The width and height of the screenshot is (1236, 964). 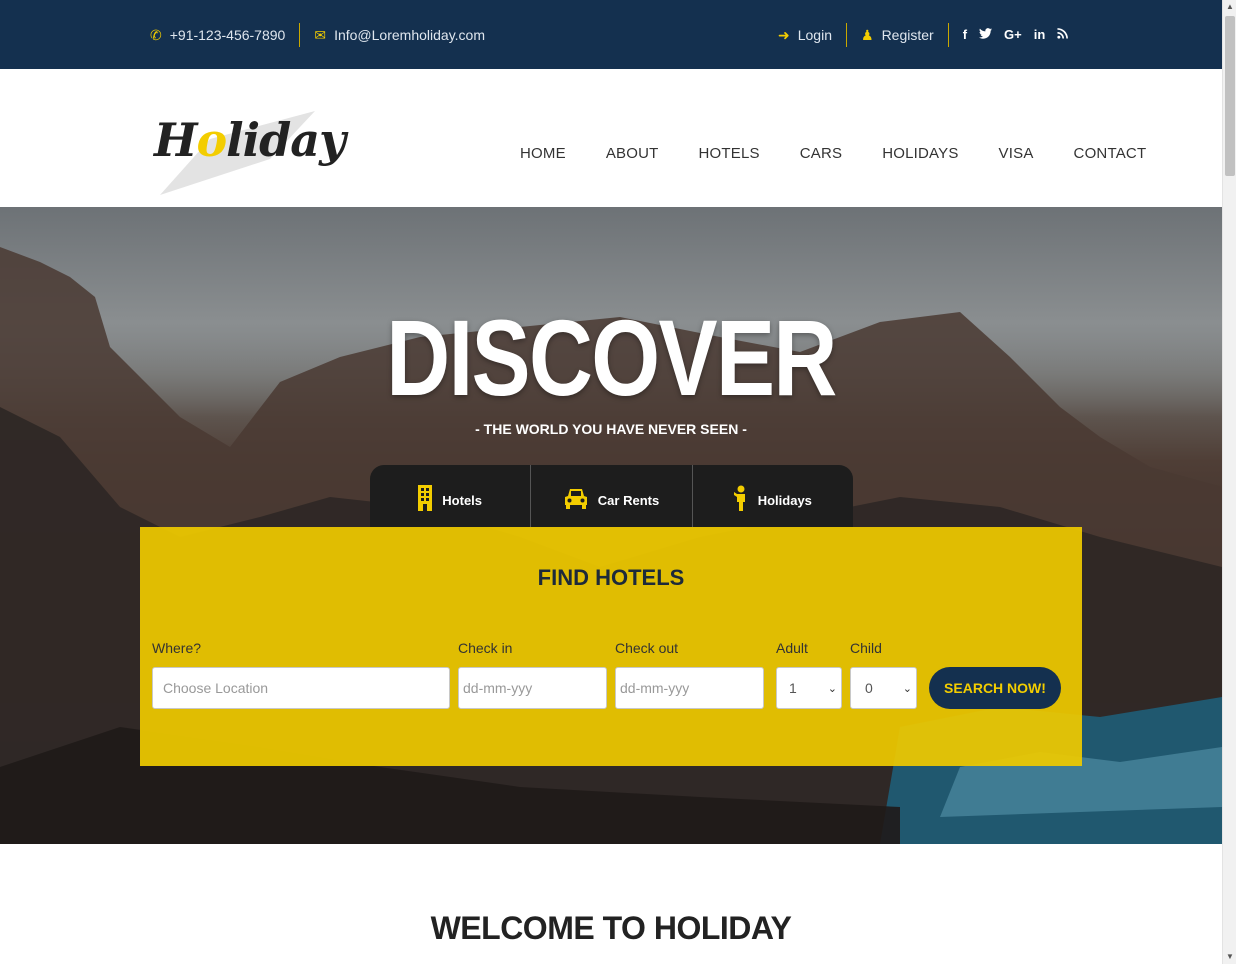 I want to click on child-value: 0, so click(x=869, y=688).